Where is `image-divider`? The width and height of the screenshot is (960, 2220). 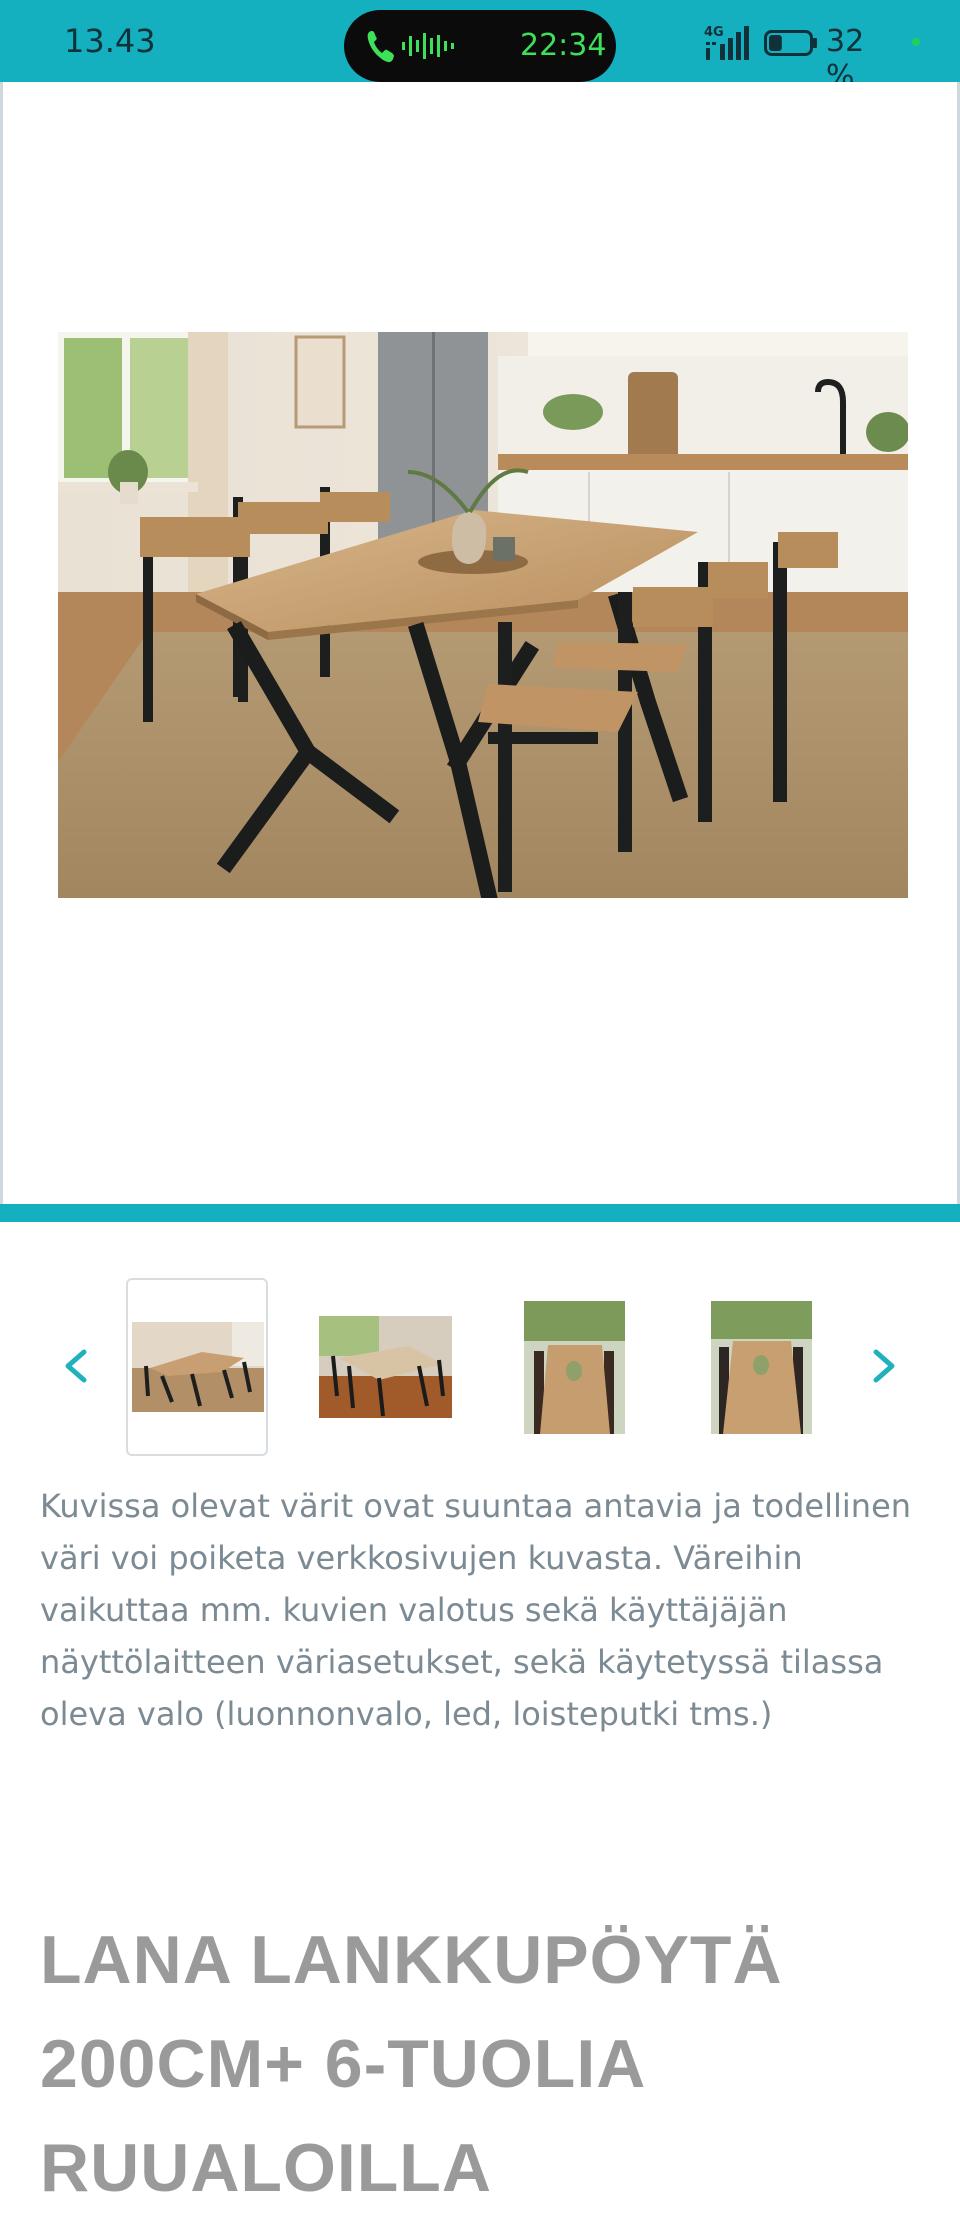
image-divider is located at coordinates (480, 1213).